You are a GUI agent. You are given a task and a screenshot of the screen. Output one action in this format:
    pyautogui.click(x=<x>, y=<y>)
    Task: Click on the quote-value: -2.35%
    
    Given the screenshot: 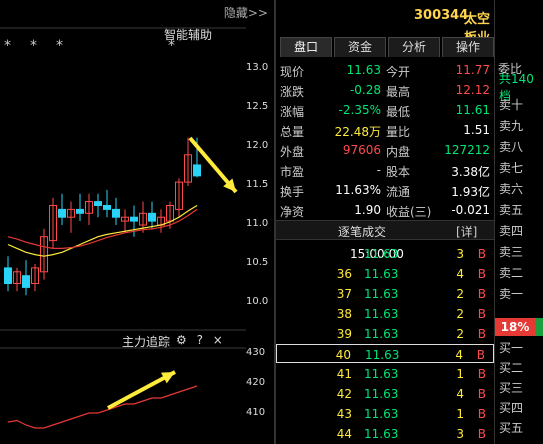 What is the action you would take?
    pyautogui.click(x=359, y=110)
    